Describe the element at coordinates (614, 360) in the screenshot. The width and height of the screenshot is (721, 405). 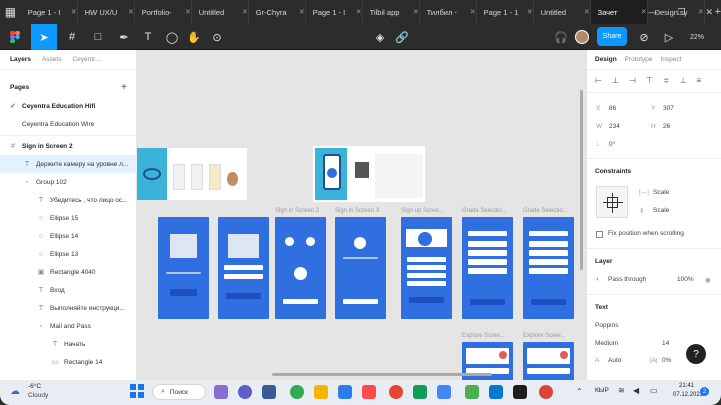
I see `line-height-input: Auto` at that location.